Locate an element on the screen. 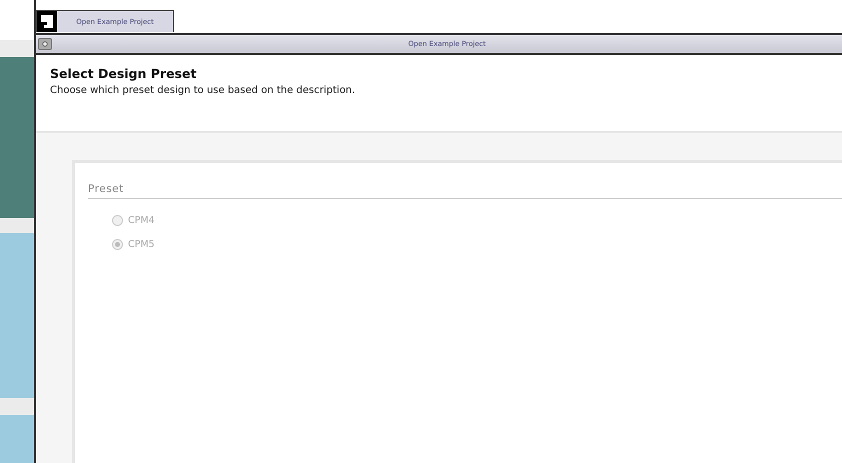 This screenshot has width=842, height=463. page-description: Choose which preset design to use based on the description. is located at coordinates (203, 90).